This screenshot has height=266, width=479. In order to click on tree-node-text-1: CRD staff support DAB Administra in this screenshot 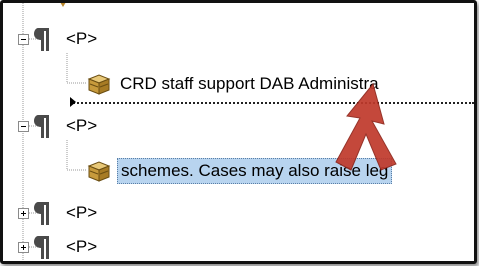, I will do `click(234, 84)`.